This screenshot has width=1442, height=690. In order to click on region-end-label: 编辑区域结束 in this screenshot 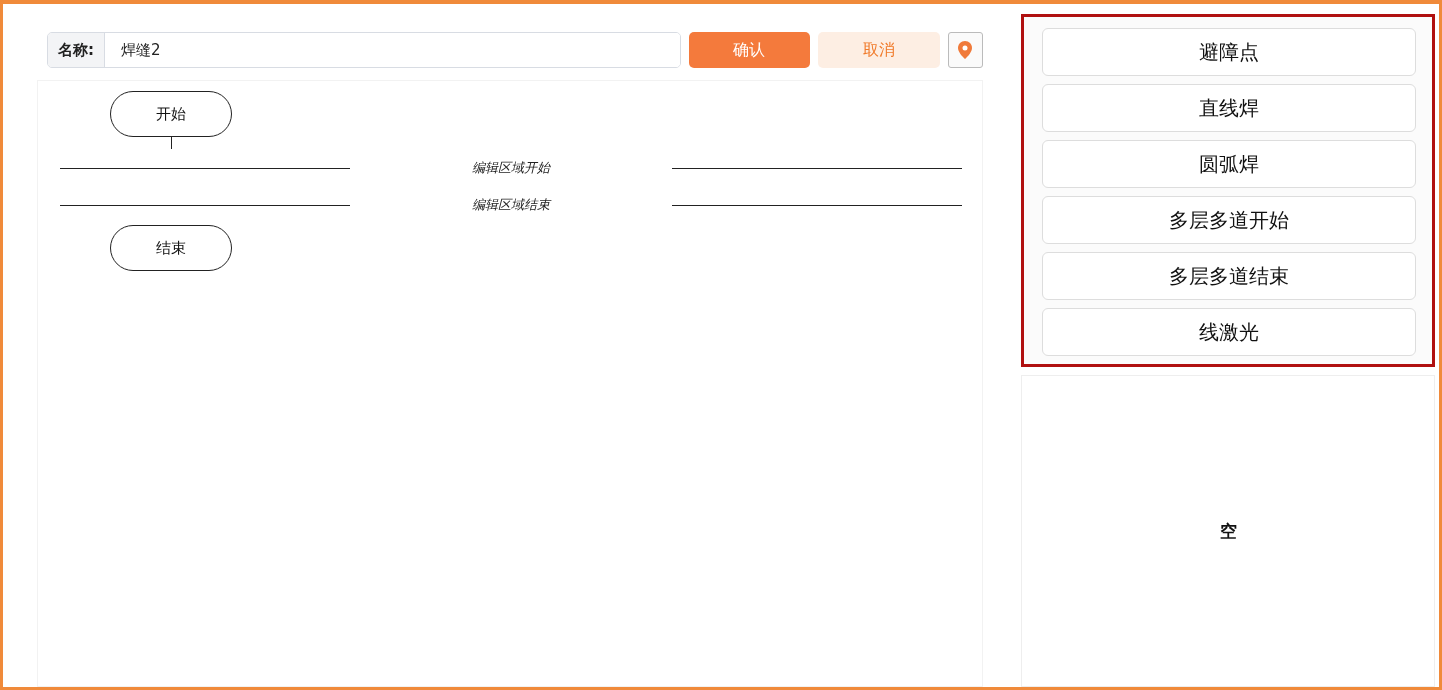, I will do `click(512, 205)`.